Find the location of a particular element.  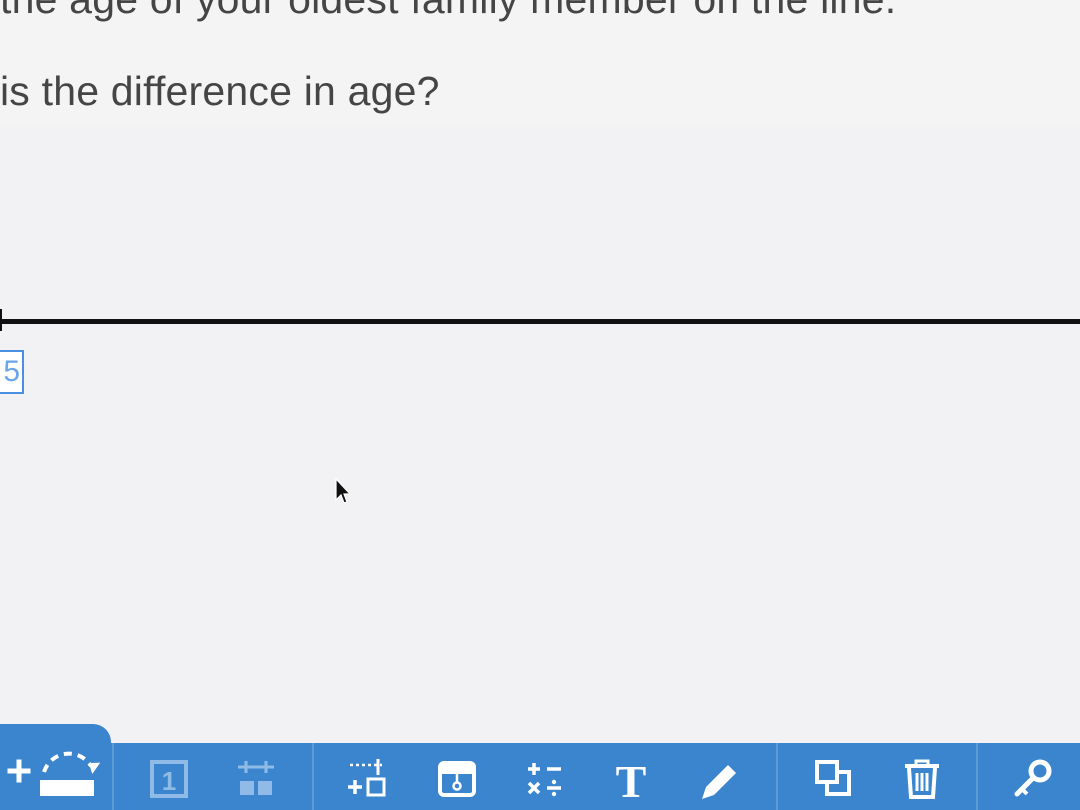

trash-icon is located at coordinates (922, 779).